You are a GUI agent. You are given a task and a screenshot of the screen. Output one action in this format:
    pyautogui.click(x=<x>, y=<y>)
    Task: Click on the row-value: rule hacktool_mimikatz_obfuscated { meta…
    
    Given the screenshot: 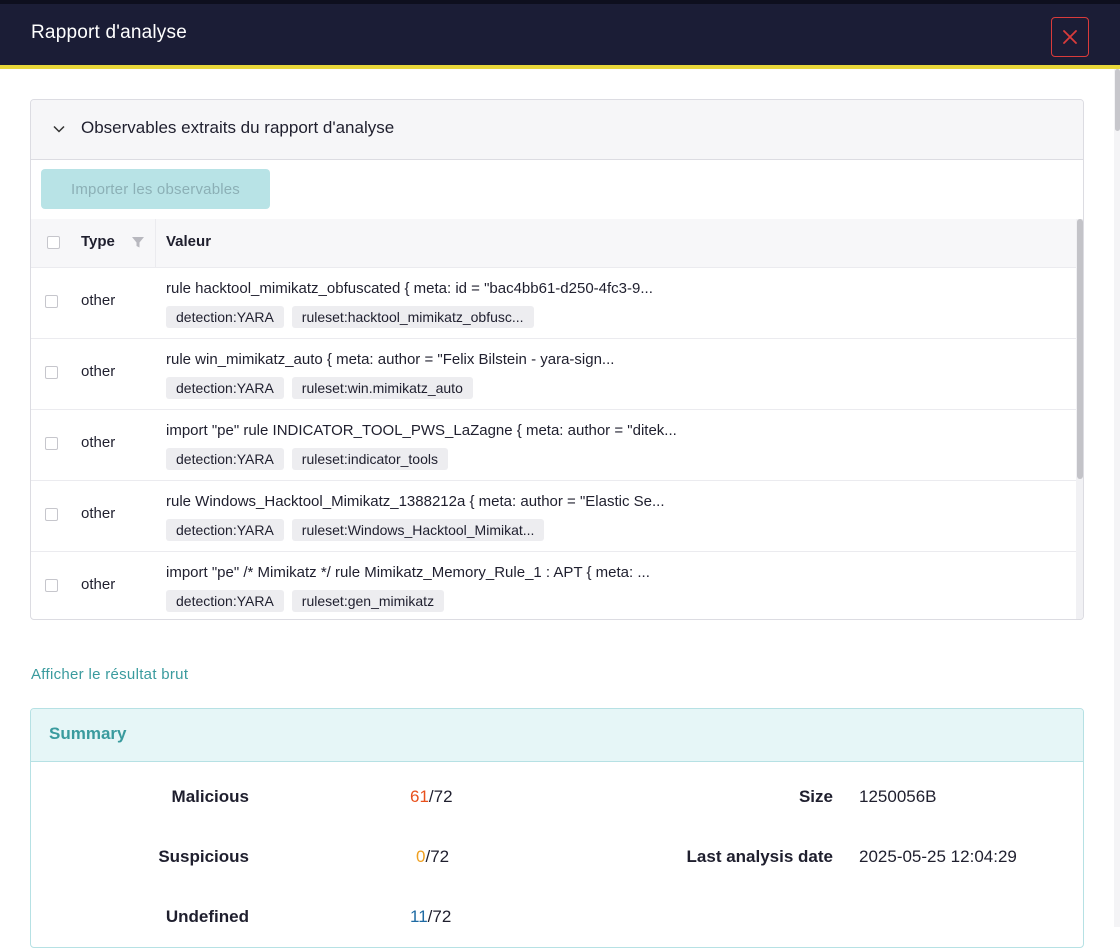 What is the action you would take?
    pyautogui.click(x=409, y=288)
    